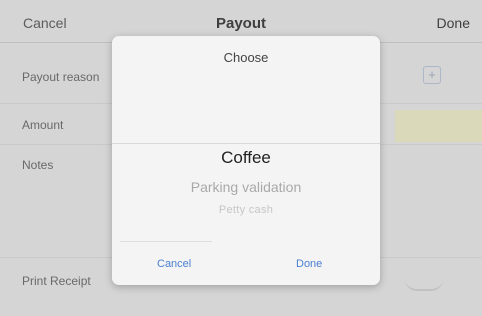 Image resolution: width=482 pixels, height=316 pixels. Describe the element at coordinates (246, 187) in the screenshot. I see `picker-option-parking-validation: Parking validation` at that location.